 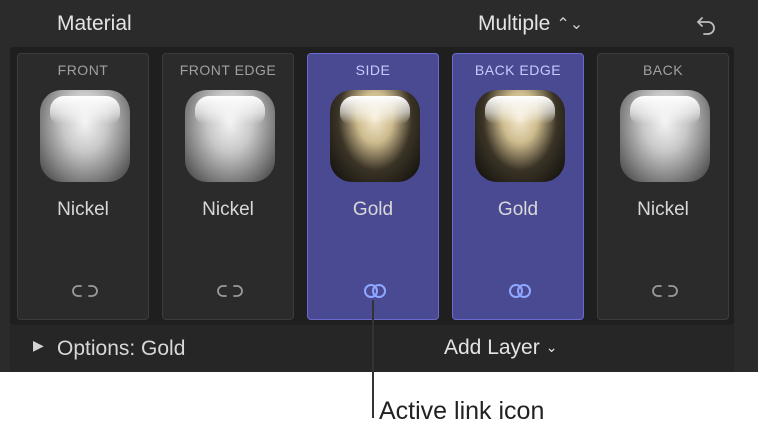 What do you see at coordinates (492, 347) in the screenshot?
I see `add-layer-label: Add Layer` at bounding box center [492, 347].